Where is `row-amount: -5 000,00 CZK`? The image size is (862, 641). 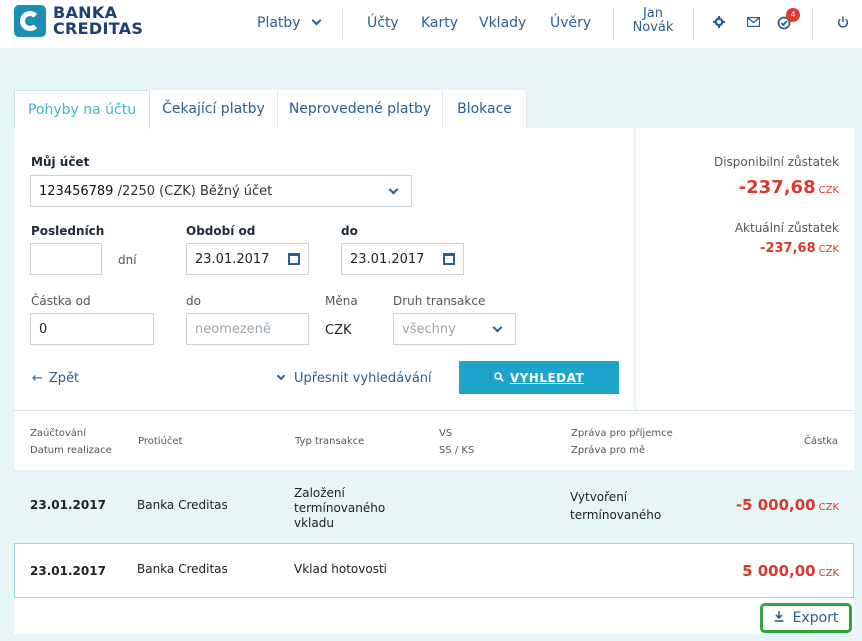
row-amount: -5 000,00 CZK is located at coordinates (787, 505).